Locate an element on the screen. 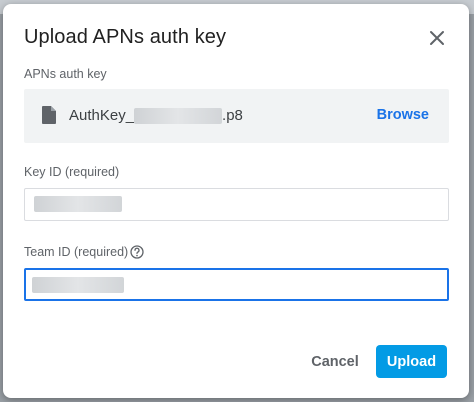  file-name-suffix: .p8 is located at coordinates (232, 115).